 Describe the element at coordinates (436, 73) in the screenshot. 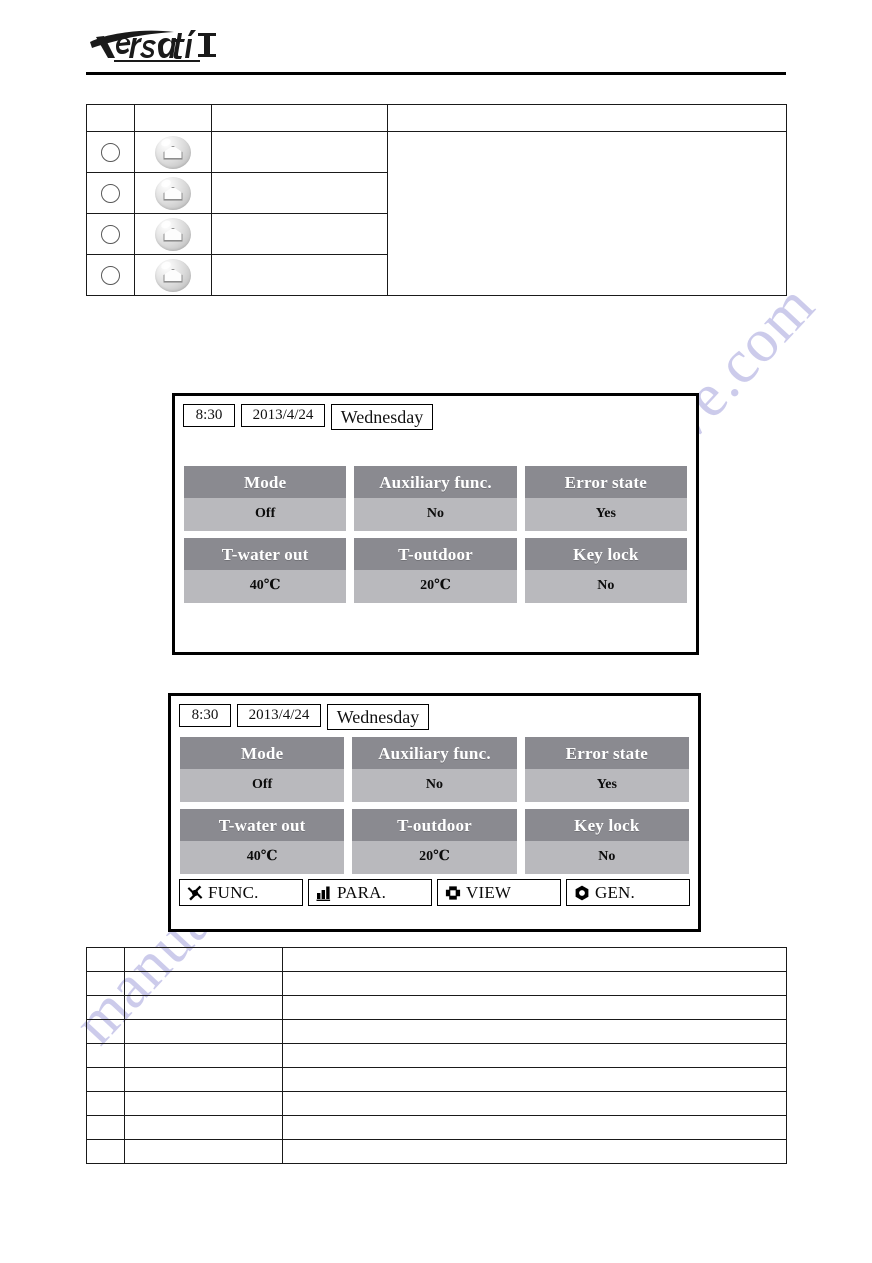

I see `header-divider` at that location.